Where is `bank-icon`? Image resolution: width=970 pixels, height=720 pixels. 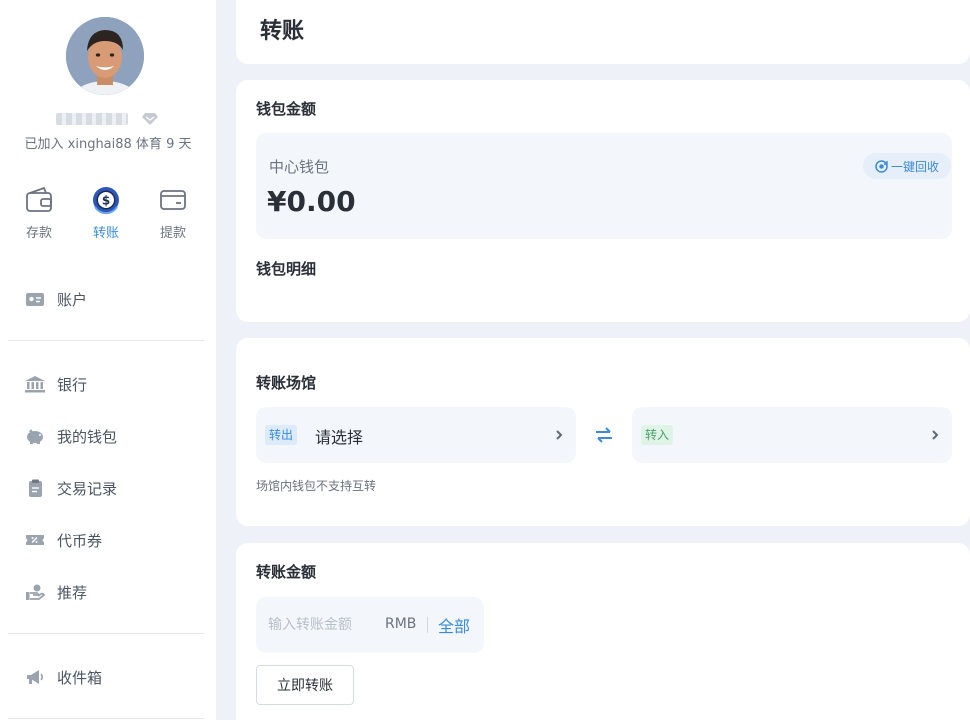 bank-icon is located at coordinates (35, 384).